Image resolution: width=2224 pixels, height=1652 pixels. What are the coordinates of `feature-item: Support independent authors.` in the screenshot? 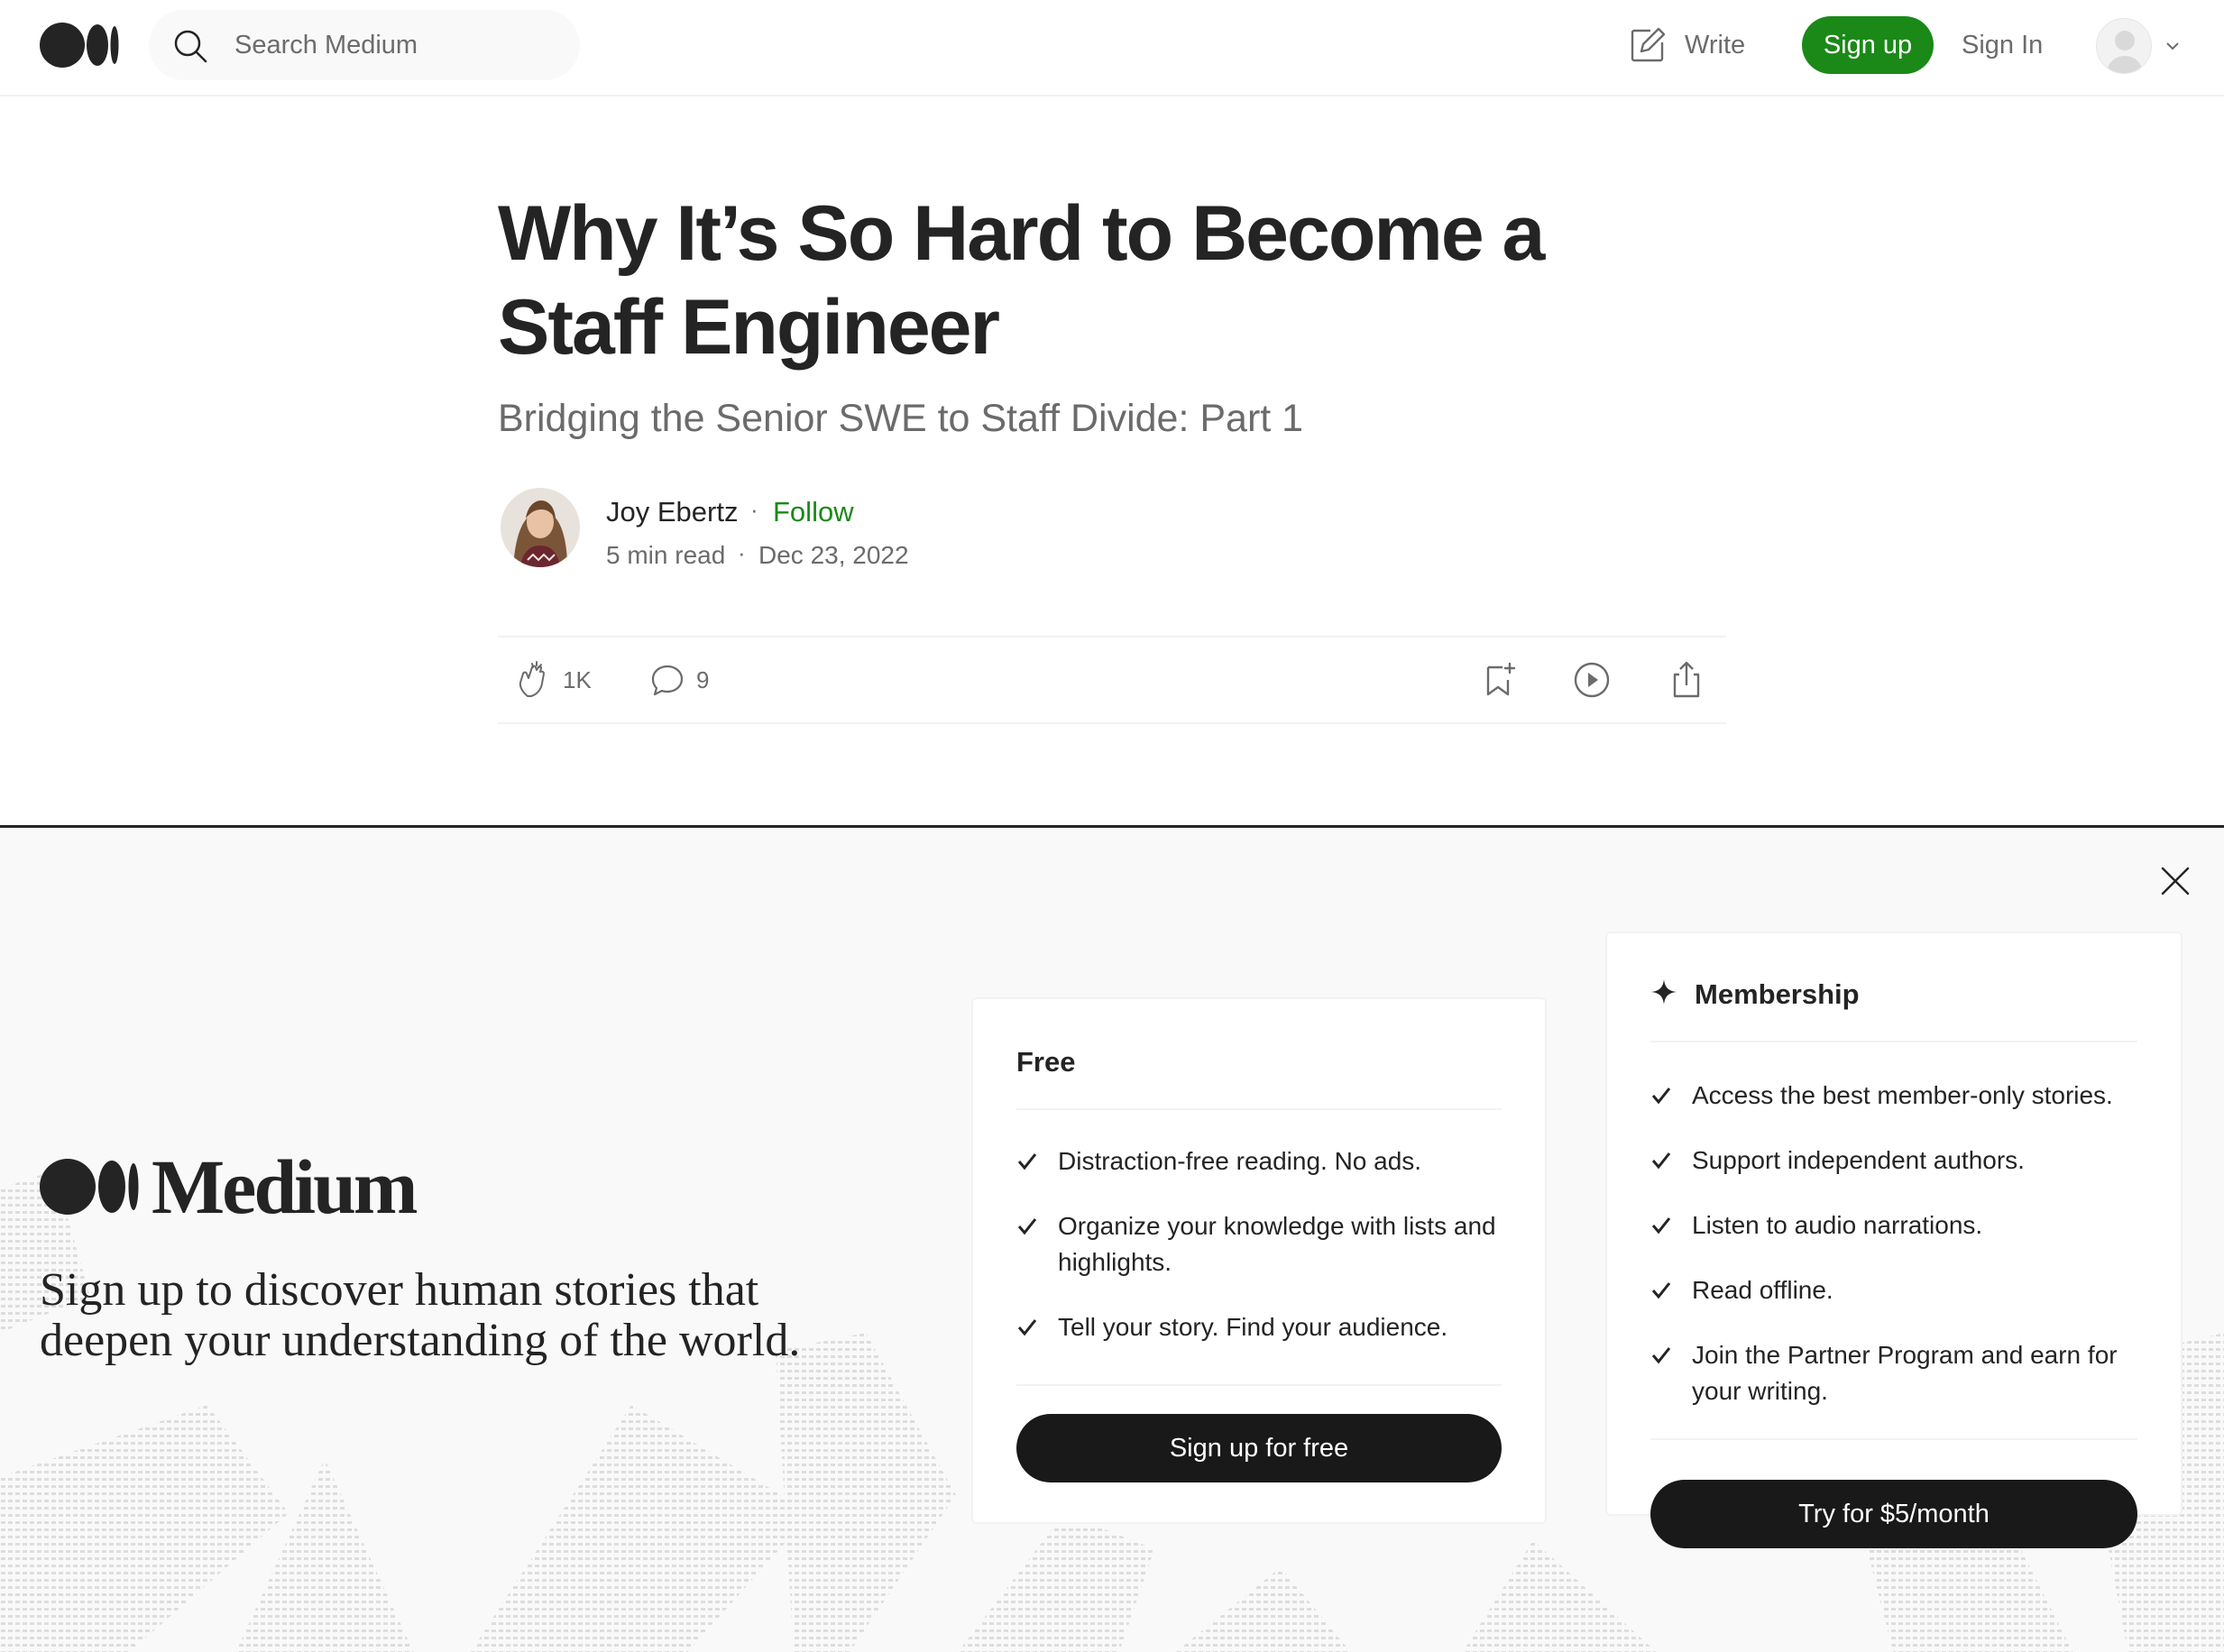 It's located at (1898, 1161).